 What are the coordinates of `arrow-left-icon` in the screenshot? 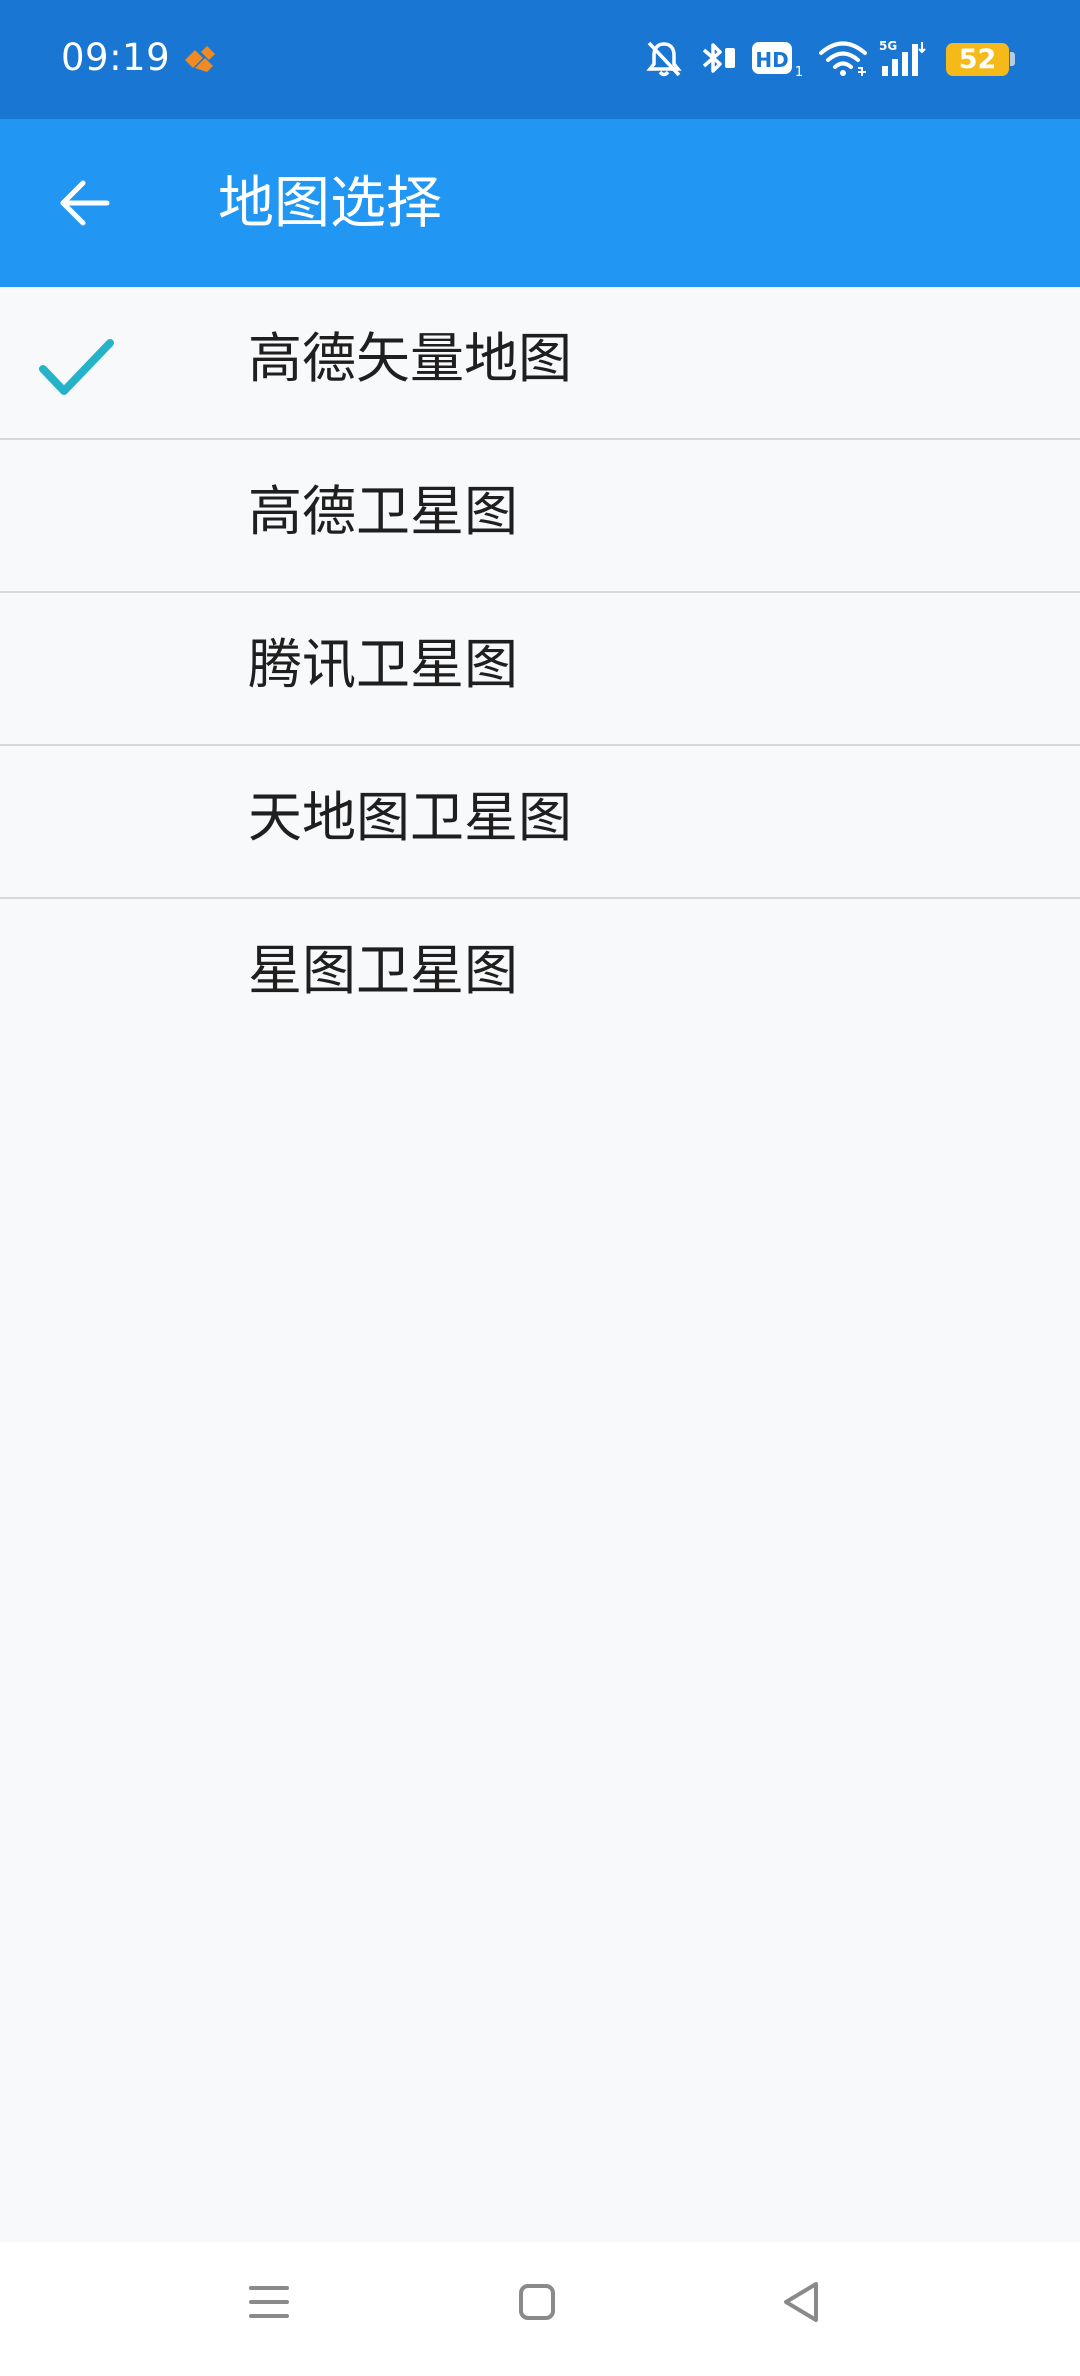 It's located at (85, 203).